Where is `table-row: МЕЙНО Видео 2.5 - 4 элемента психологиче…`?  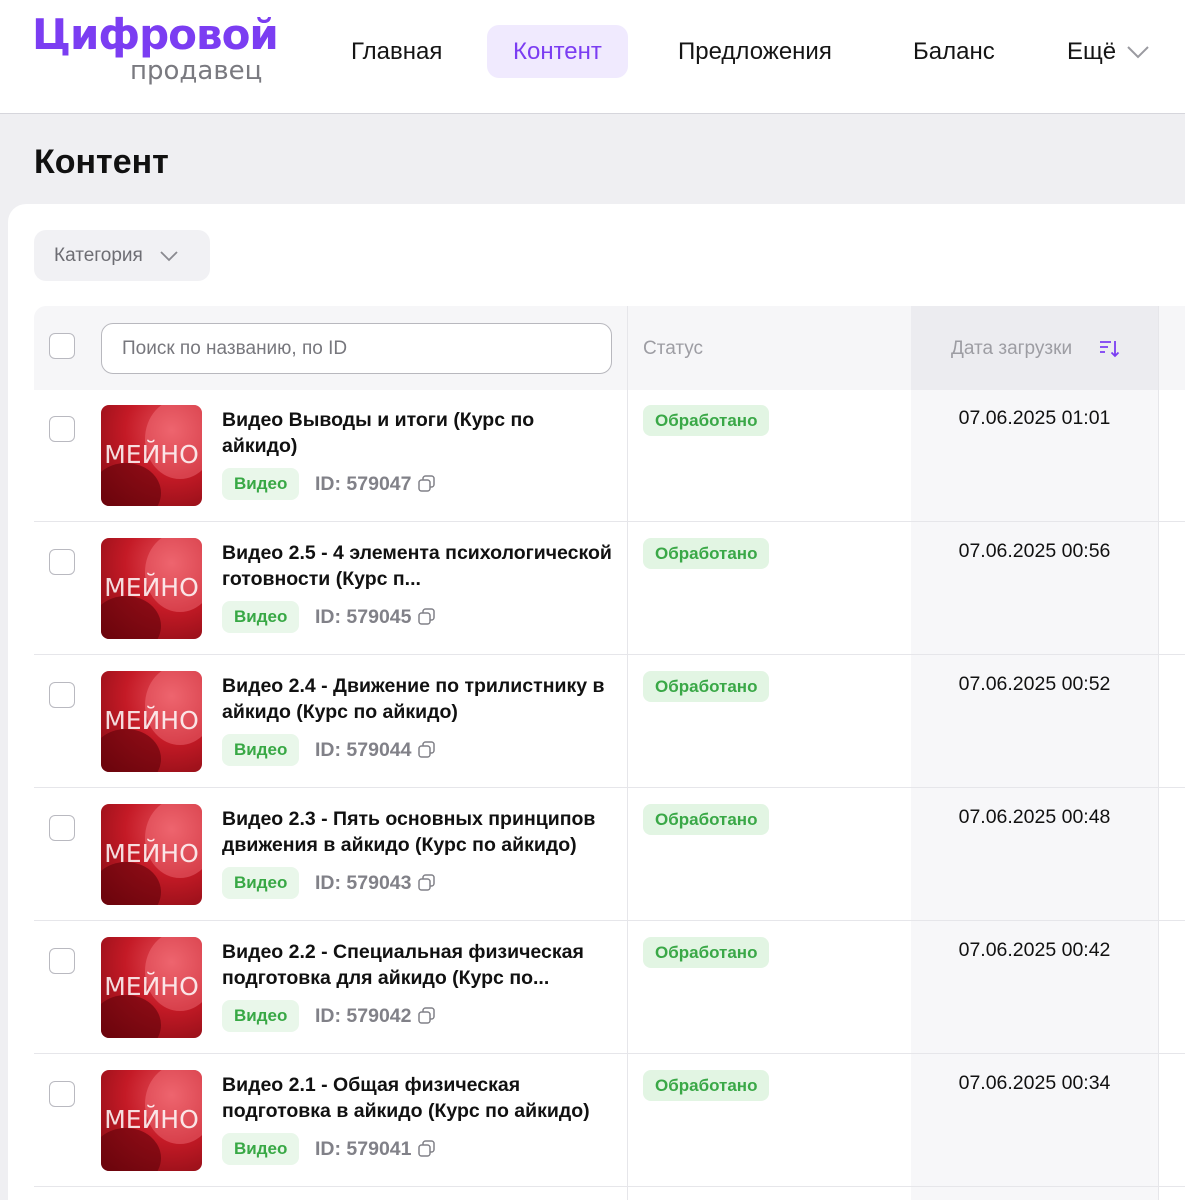 table-row: МЕЙНО Видео 2.5 - 4 элемента психологиче… is located at coordinates (609, 588).